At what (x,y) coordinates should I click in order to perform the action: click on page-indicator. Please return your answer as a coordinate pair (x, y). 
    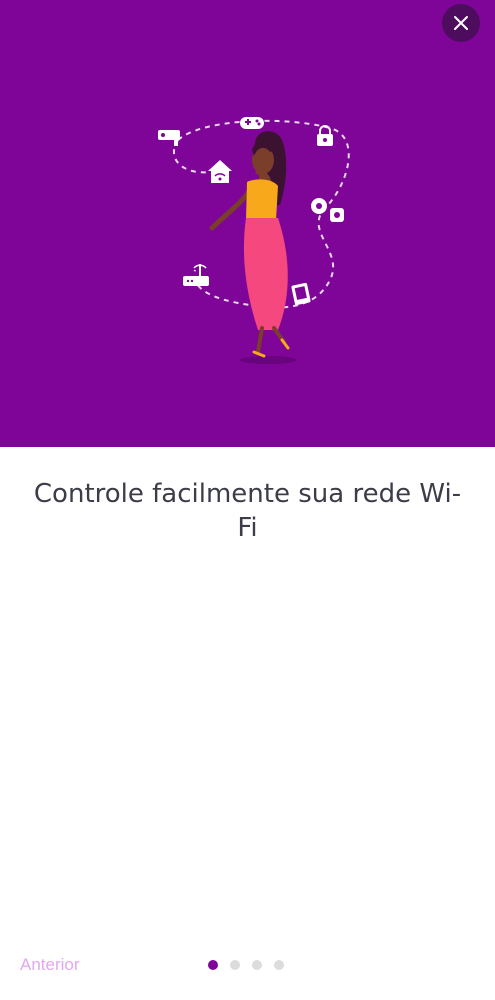
    Looking at the image, I should click on (246, 965).